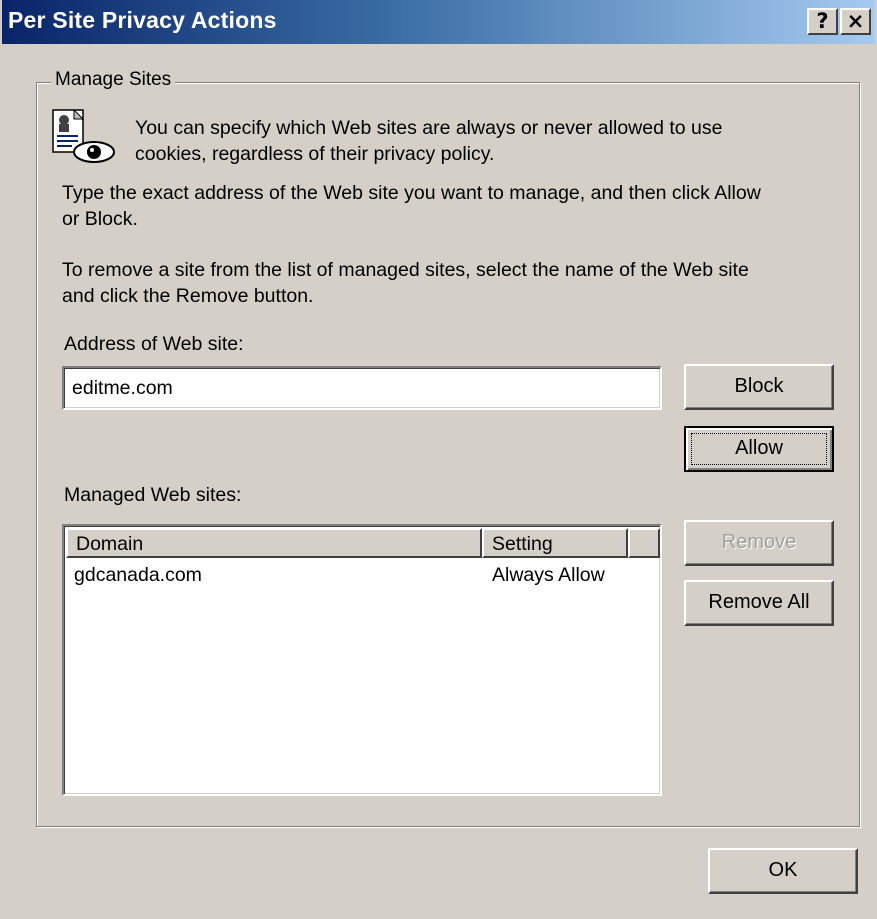 The image size is (877, 919). What do you see at coordinates (83, 135) in the screenshot?
I see `privacy-document-eye-icon` at bounding box center [83, 135].